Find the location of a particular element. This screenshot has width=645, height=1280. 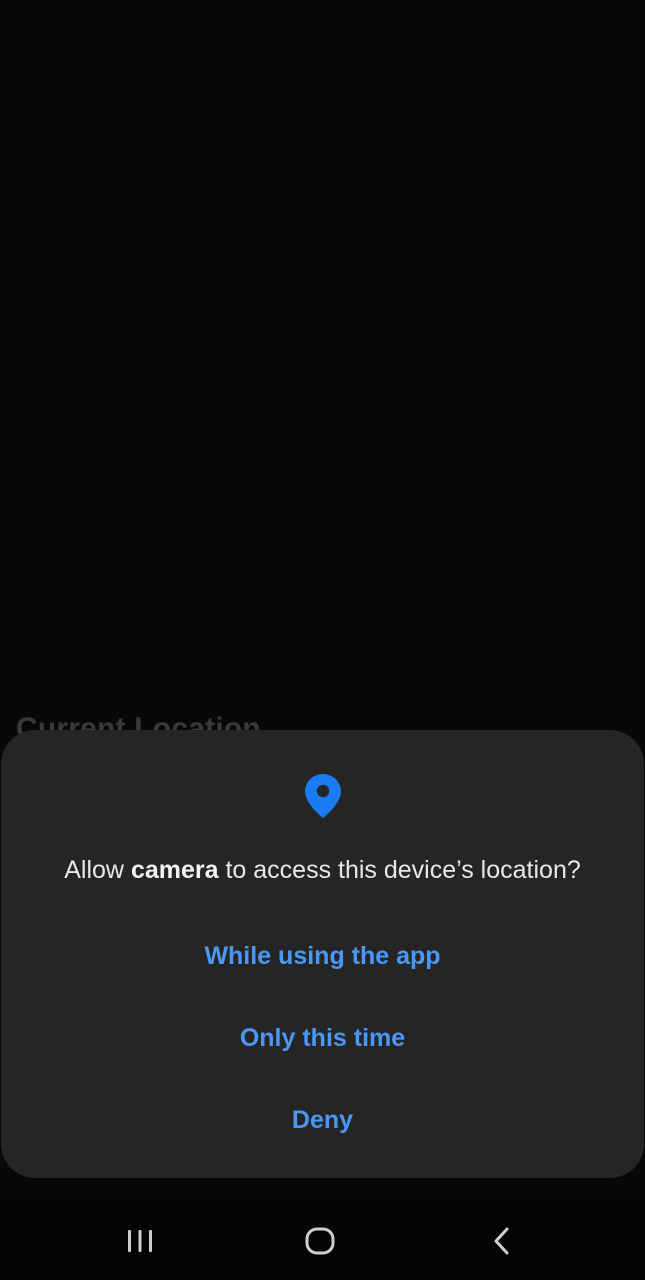

recents-icon is located at coordinates (140, 1241).